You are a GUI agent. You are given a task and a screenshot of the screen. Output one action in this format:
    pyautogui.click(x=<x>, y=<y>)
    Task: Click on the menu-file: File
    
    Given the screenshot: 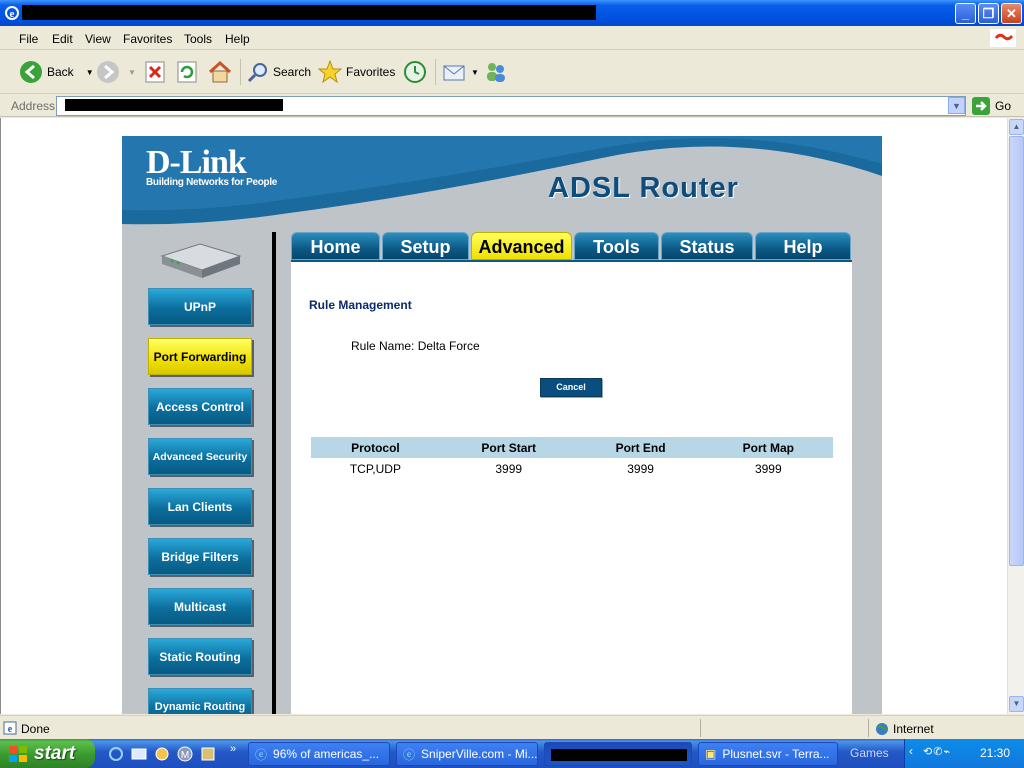 What is the action you would take?
    pyautogui.click(x=28, y=39)
    